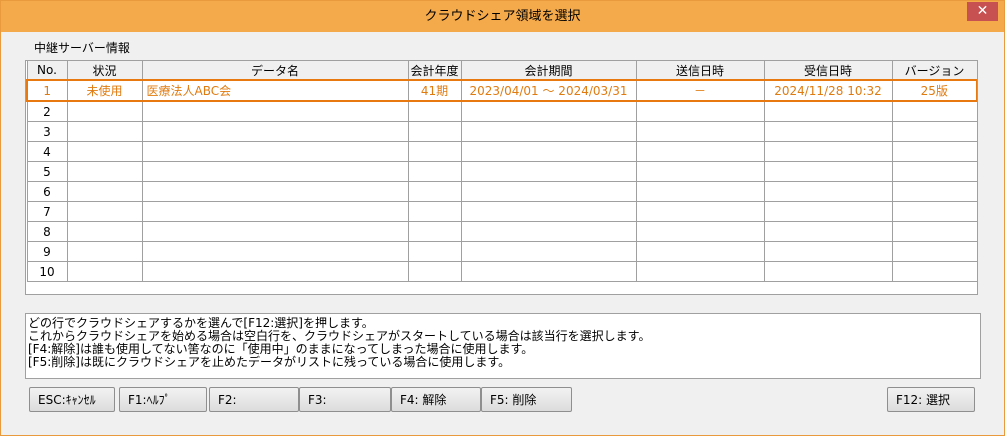 This screenshot has width=1005, height=436. I want to click on header-version: バージョン, so click(934, 71).